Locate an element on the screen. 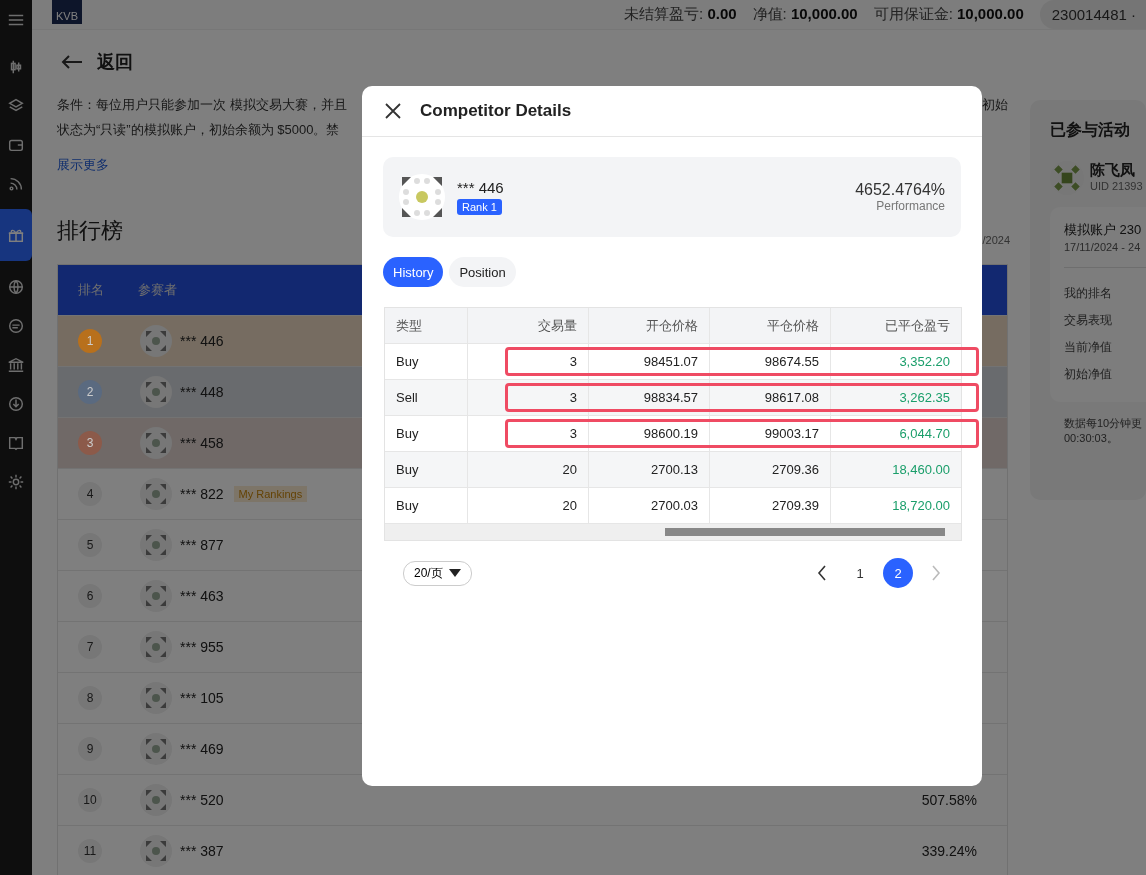 This screenshot has width=1146, height=875. page-size-dropdown: 20/页 is located at coordinates (437, 573).